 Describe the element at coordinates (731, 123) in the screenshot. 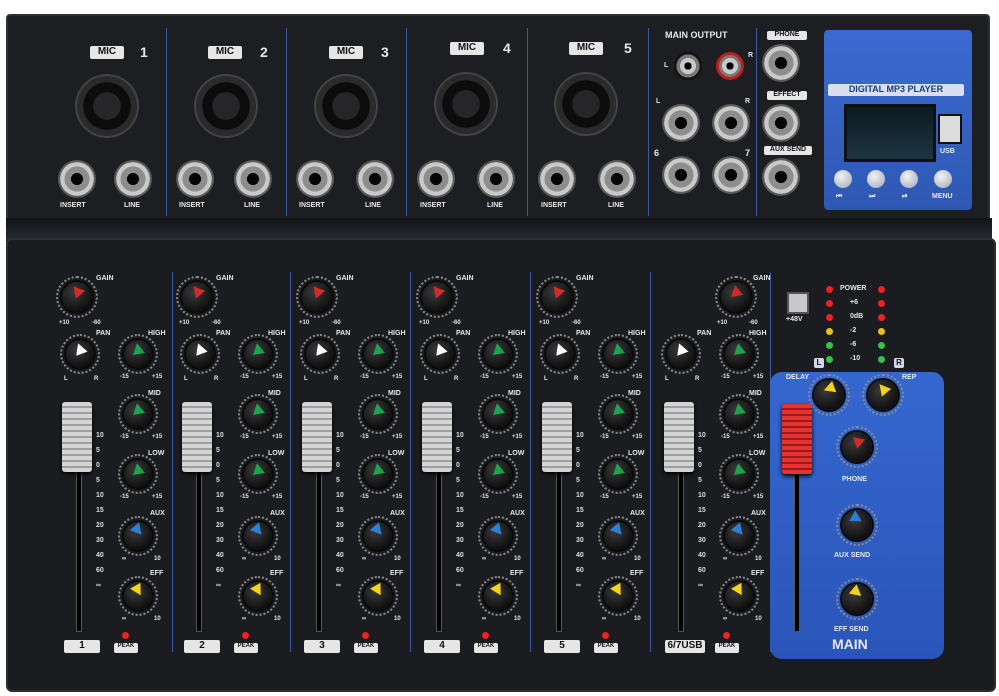

I see `main-out-jack-right` at that location.